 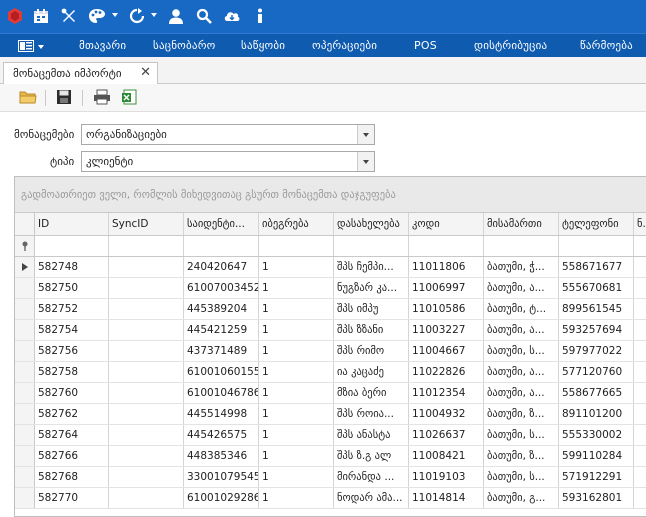 What do you see at coordinates (221, 288) in the screenshot?
I see `table-cell: 61007003452` at bounding box center [221, 288].